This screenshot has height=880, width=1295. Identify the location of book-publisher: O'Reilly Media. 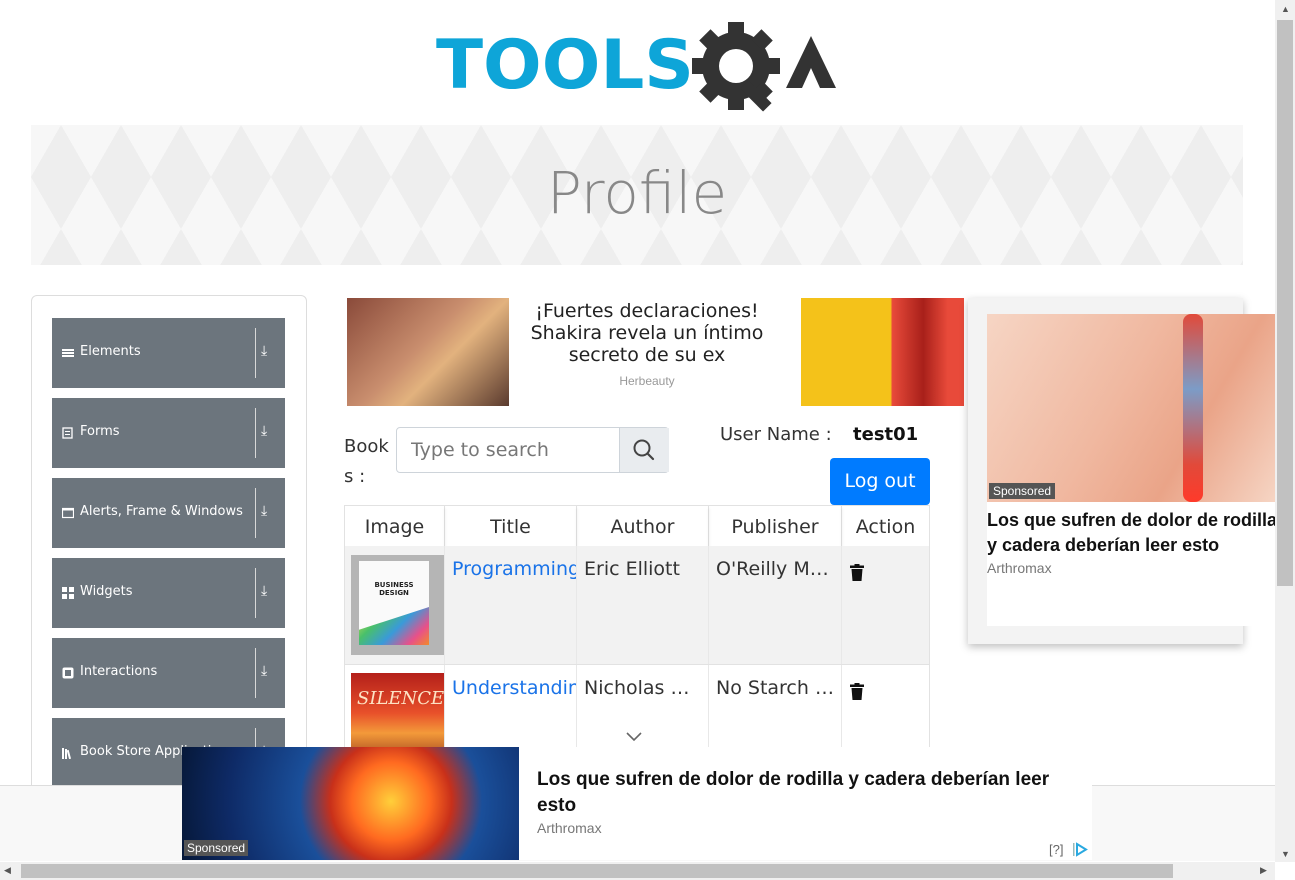
(775, 605).